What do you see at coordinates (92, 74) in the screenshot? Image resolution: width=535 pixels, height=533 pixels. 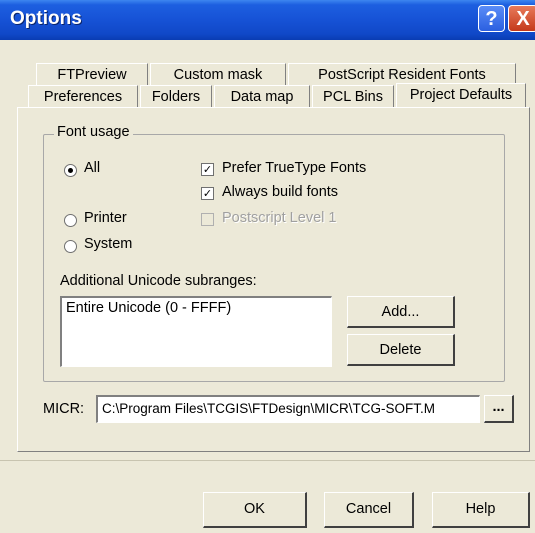 I see `tab-ftpreview: FTPreview` at bounding box center [92, 74].